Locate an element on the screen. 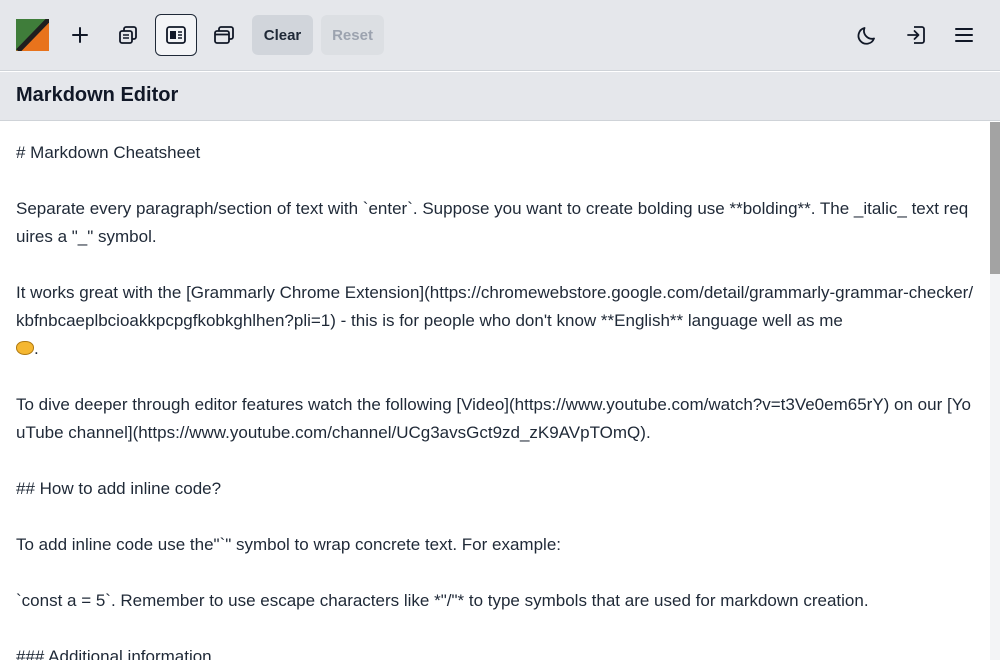 Image resolution: width=1000 pixels, height=660 pixels. app-logo is located at coordinates (32, 35).